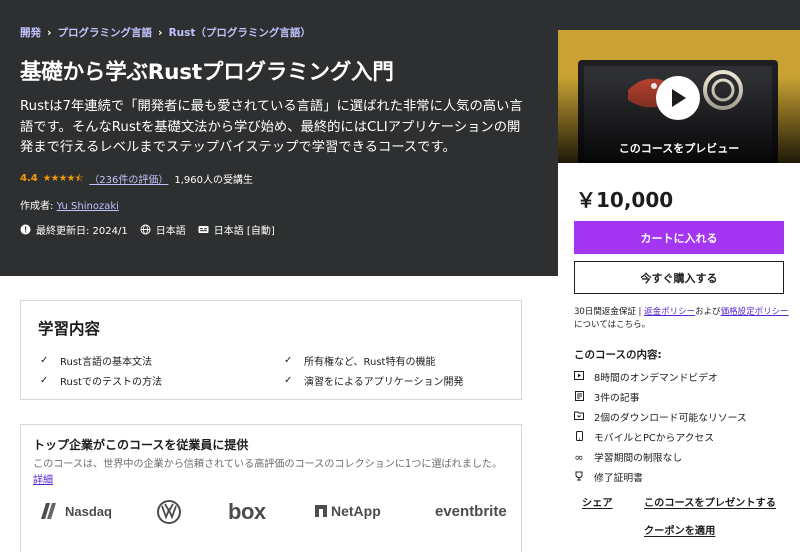  Describe the element at coordinates (280, 179) in the screenshot. I see `rating-row: 4.4 ★★★★⯪ （236件の評価） 1,960人の受講生` at that location.